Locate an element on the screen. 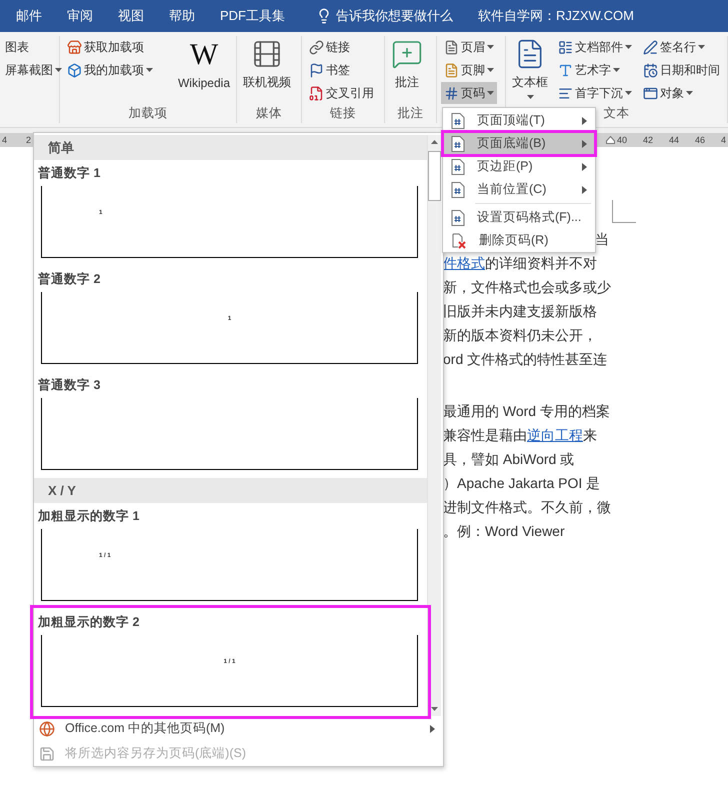 Image resolution: width=728 pixels, height=801 pixels. ribbon-button: 书签 is located at coordinates (341, 70).